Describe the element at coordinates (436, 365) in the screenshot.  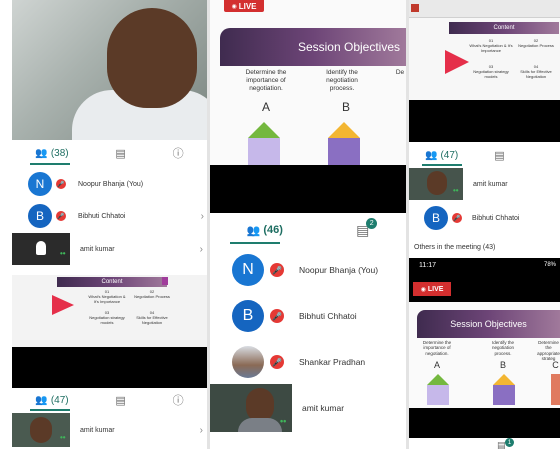
I see `objective-letter: A` at that location.